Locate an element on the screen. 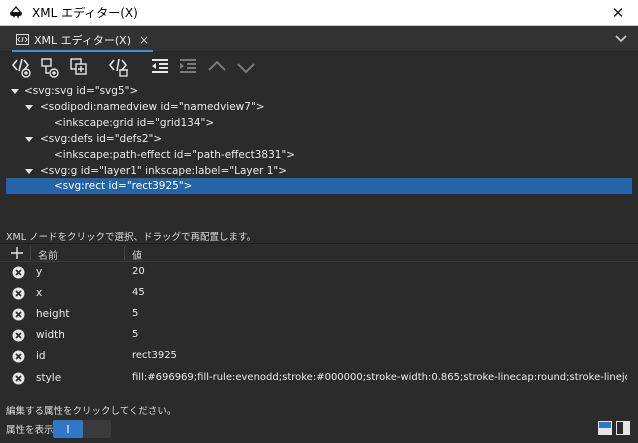 The height and width of the screenshot is (443, 638). tree-node-grid: <inkscape:grid id="grid134"> is located at coordinates (319, 123).